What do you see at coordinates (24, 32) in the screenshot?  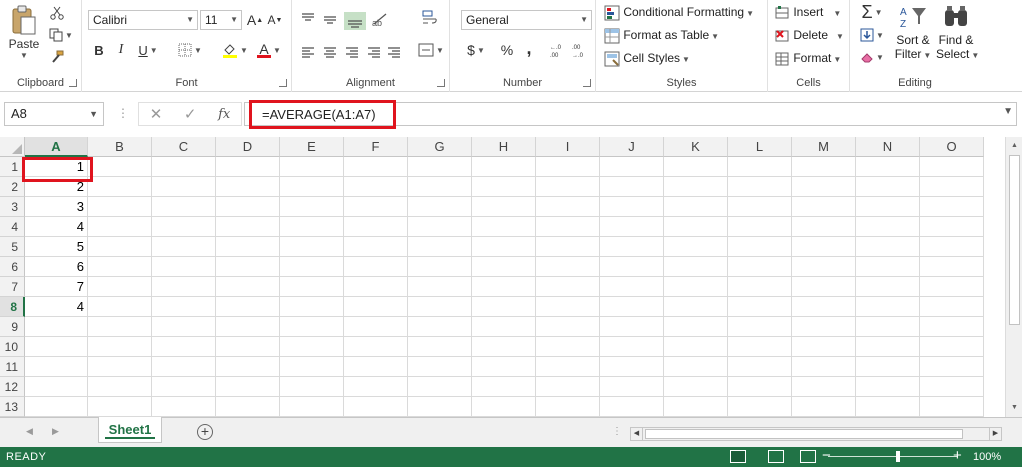 I see `paste-button: Paste ▼` at bounding box center [24, 32].